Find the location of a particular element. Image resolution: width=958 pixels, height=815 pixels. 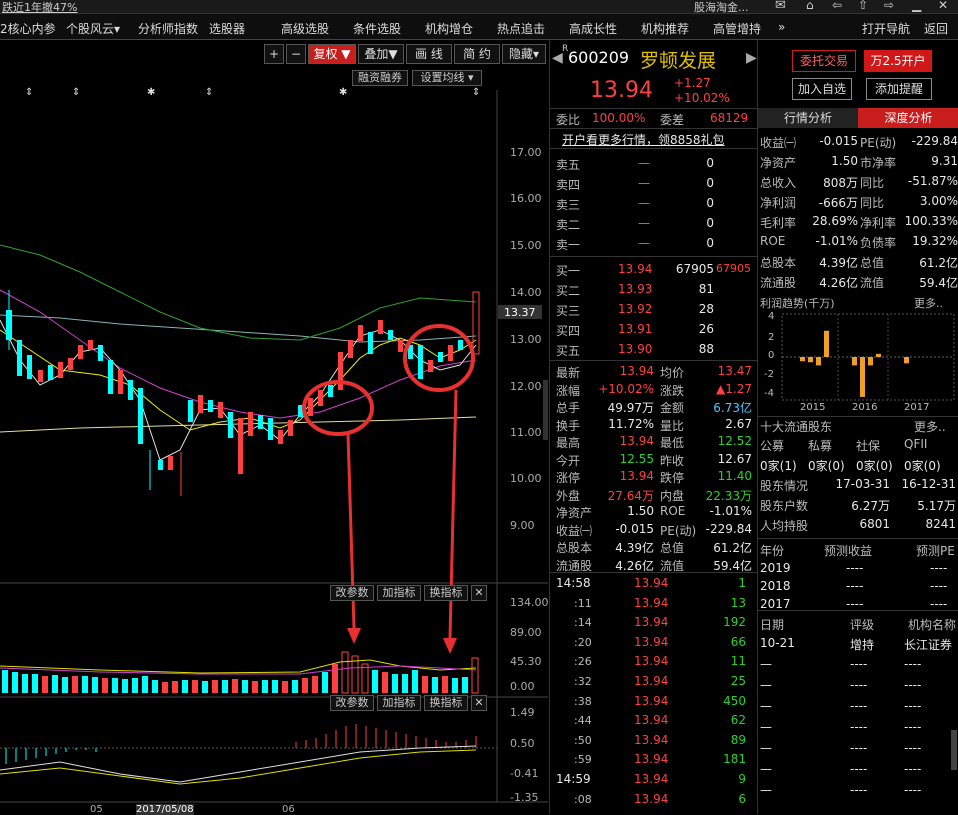

nav-condition-pick: 条件选股 is located at coordinates (377, 28).